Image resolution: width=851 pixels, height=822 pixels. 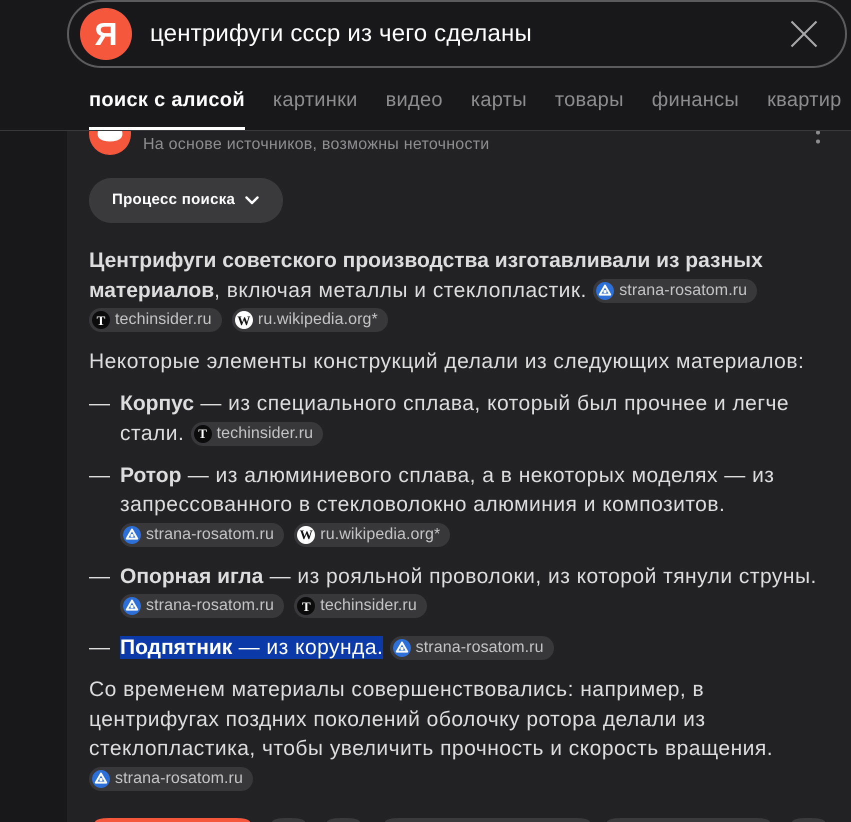 I want to click on search-tab: картинки, so click(x=315, y=99).